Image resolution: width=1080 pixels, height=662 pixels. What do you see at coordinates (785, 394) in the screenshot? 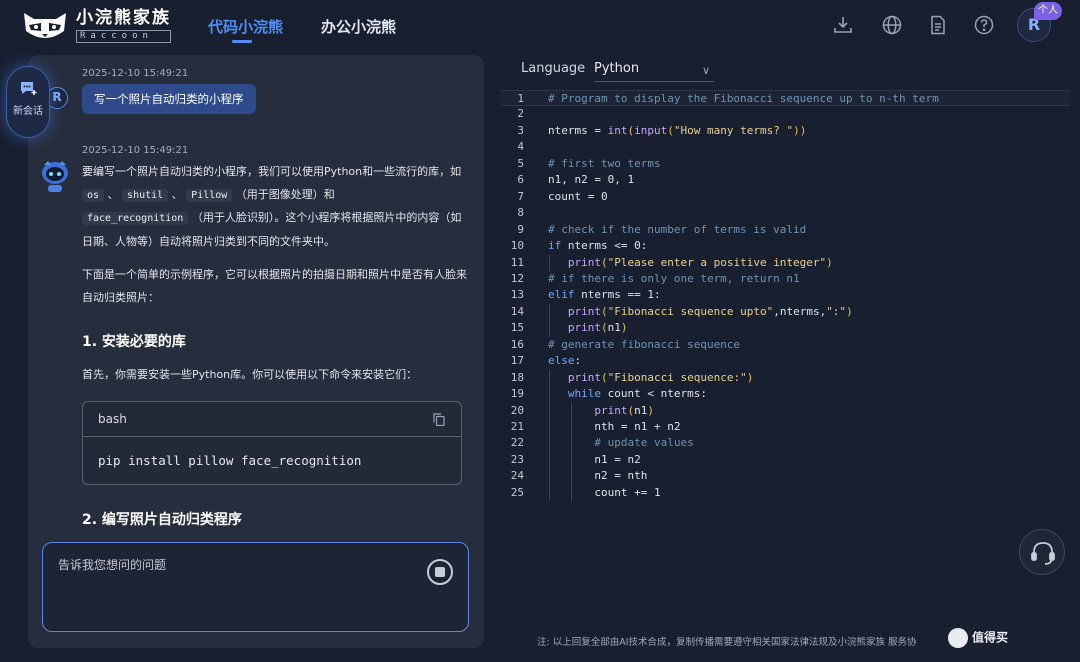
I see `code-line: 19 while count < nterms:` at bounding box center [785, 394].